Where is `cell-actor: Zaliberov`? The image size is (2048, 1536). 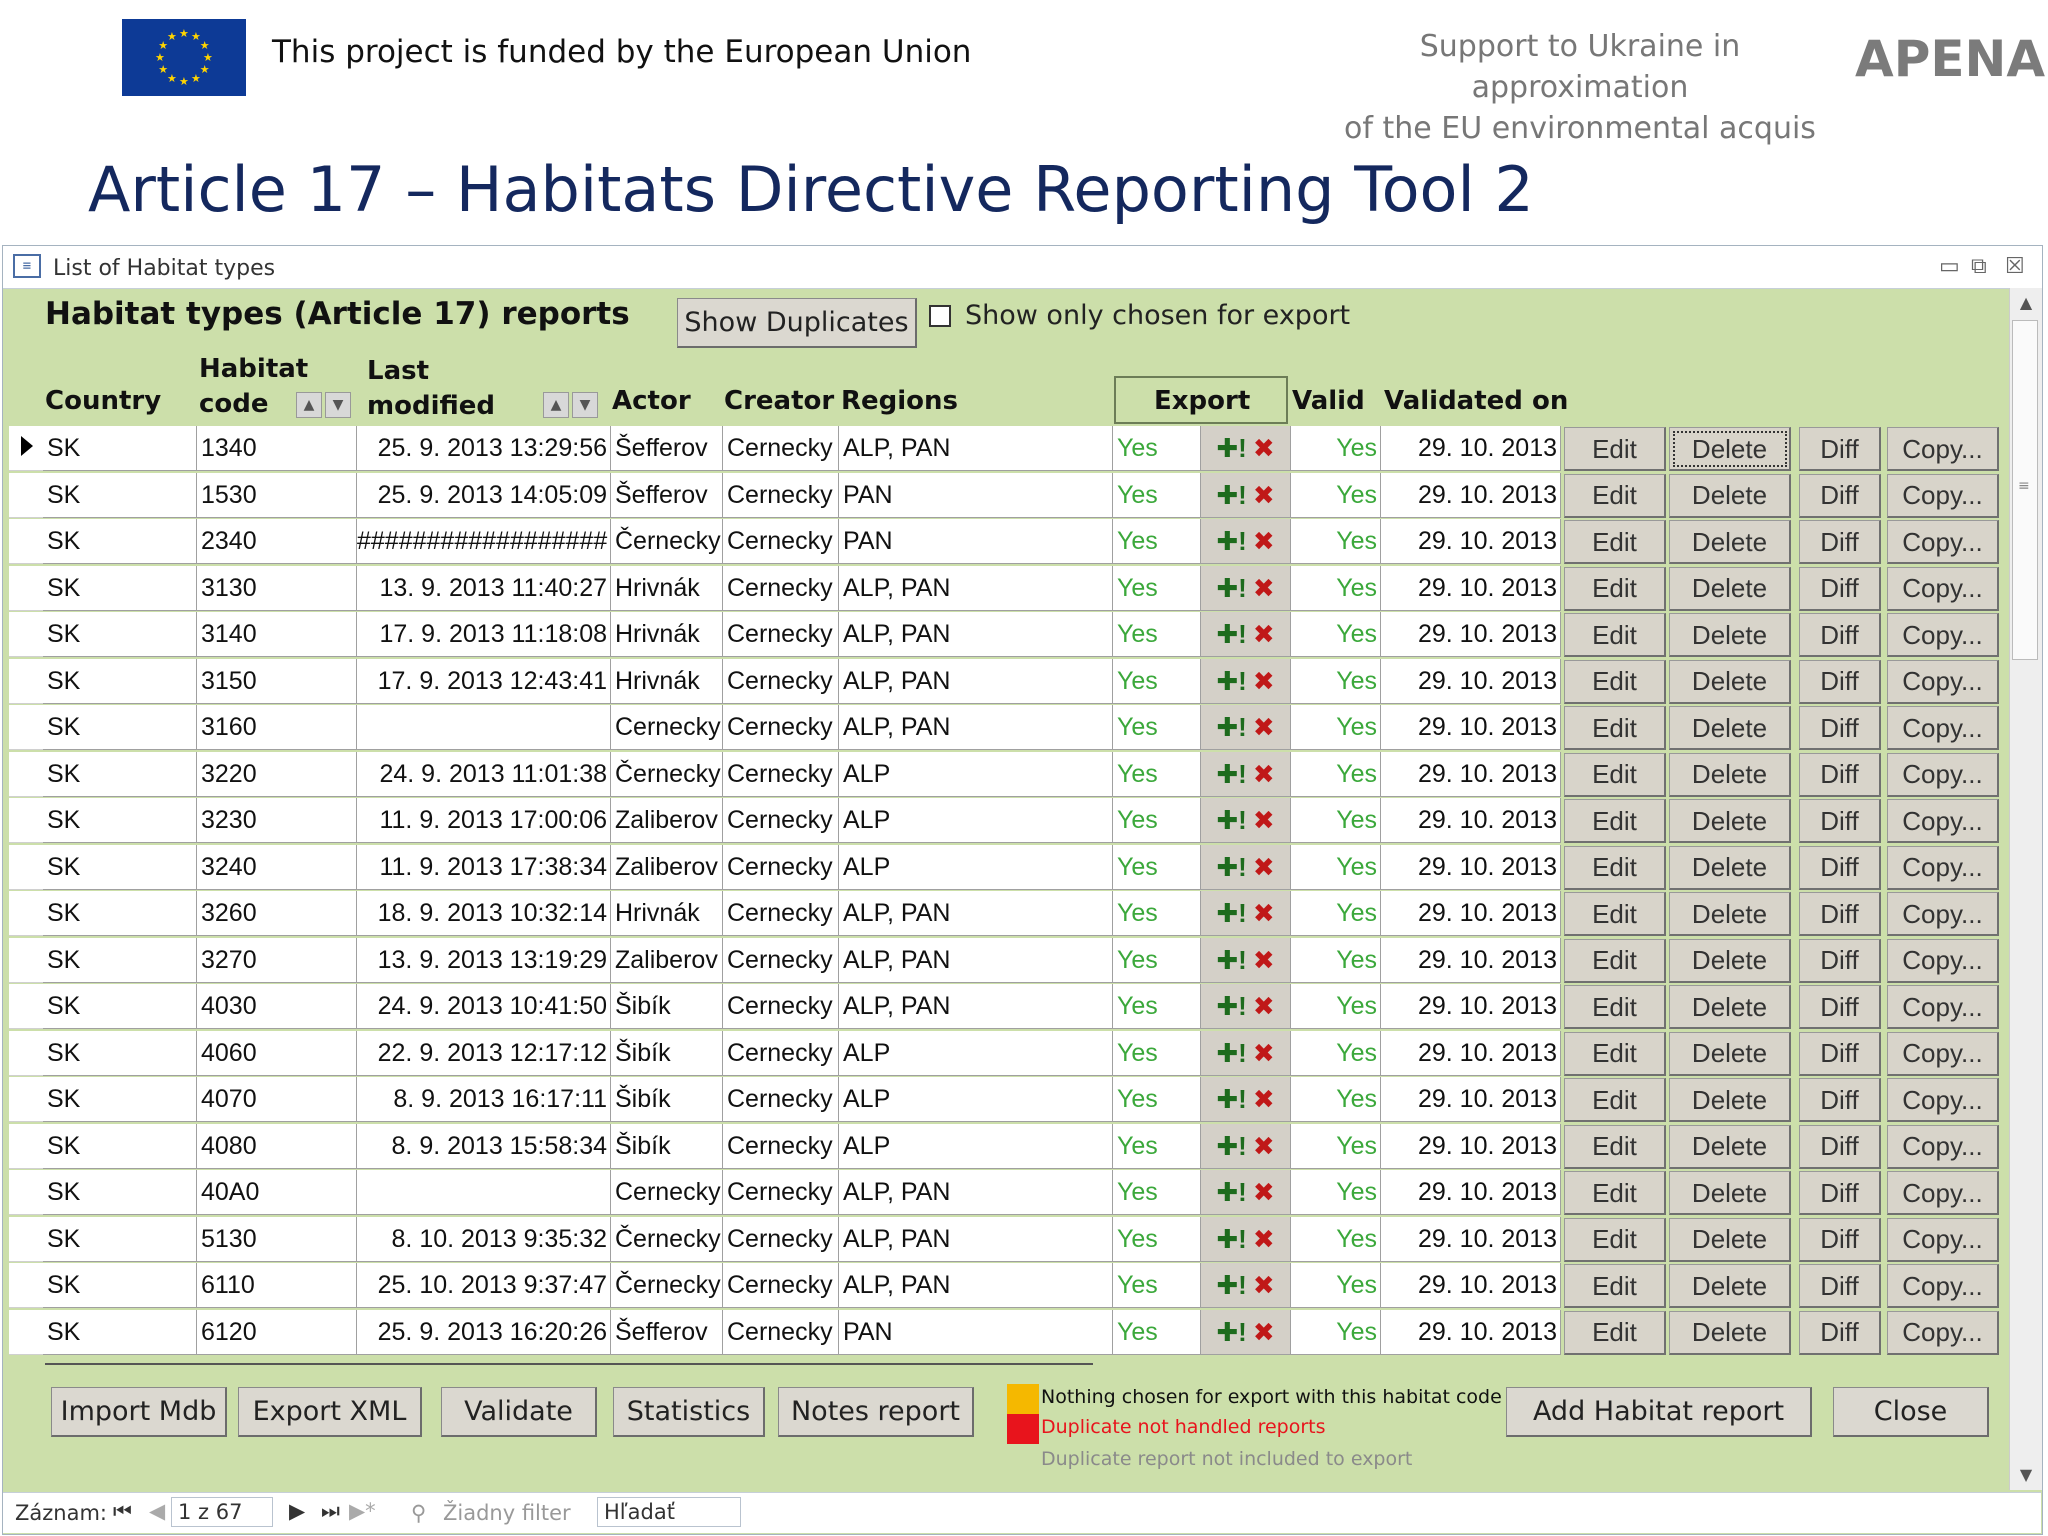 cell-actor: Zaliberov is located at coordinates (667, 867).